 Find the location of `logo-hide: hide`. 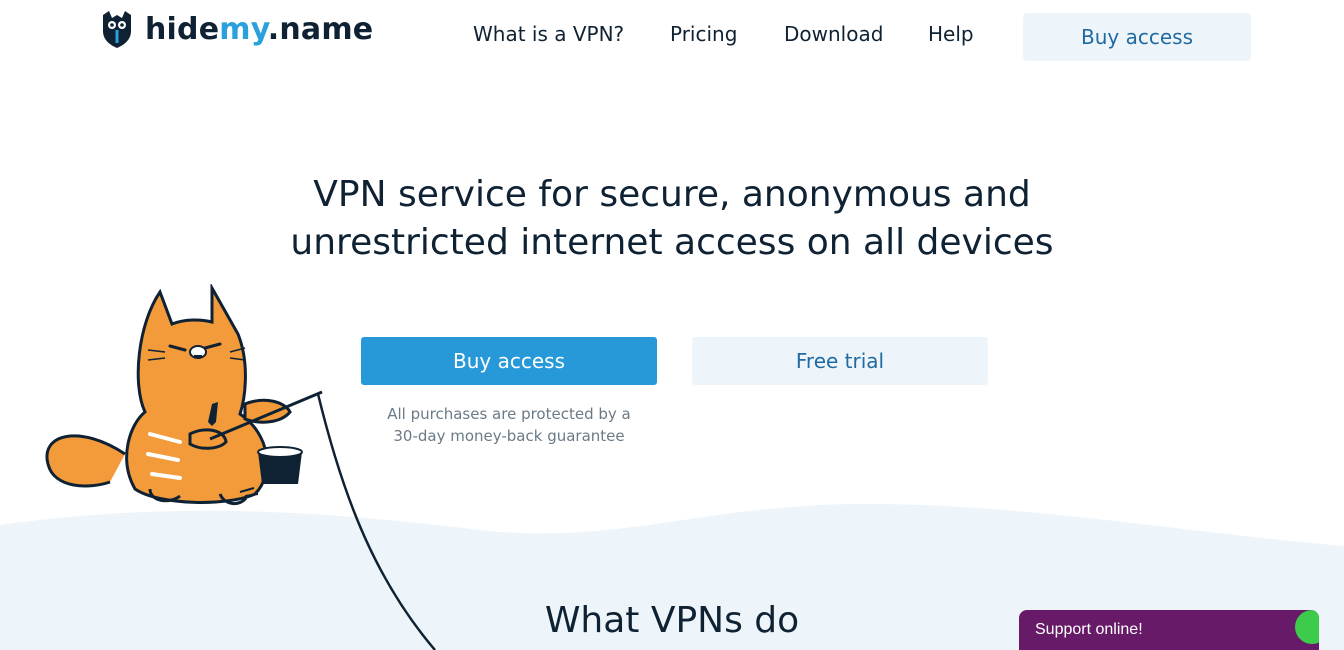

logo-hide: hide is located at coordinates (182, 29).